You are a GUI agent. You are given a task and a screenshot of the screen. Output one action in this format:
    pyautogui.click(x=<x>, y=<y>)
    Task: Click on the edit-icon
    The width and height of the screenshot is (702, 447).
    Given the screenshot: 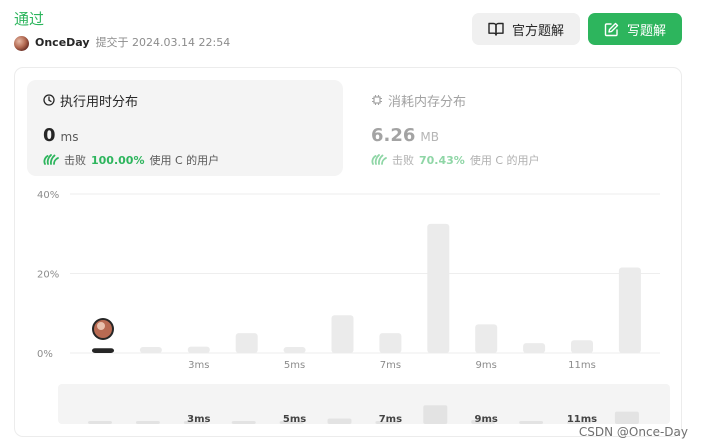 What is the action you would take?
    pyautogui.click(x=611, y=29)
    